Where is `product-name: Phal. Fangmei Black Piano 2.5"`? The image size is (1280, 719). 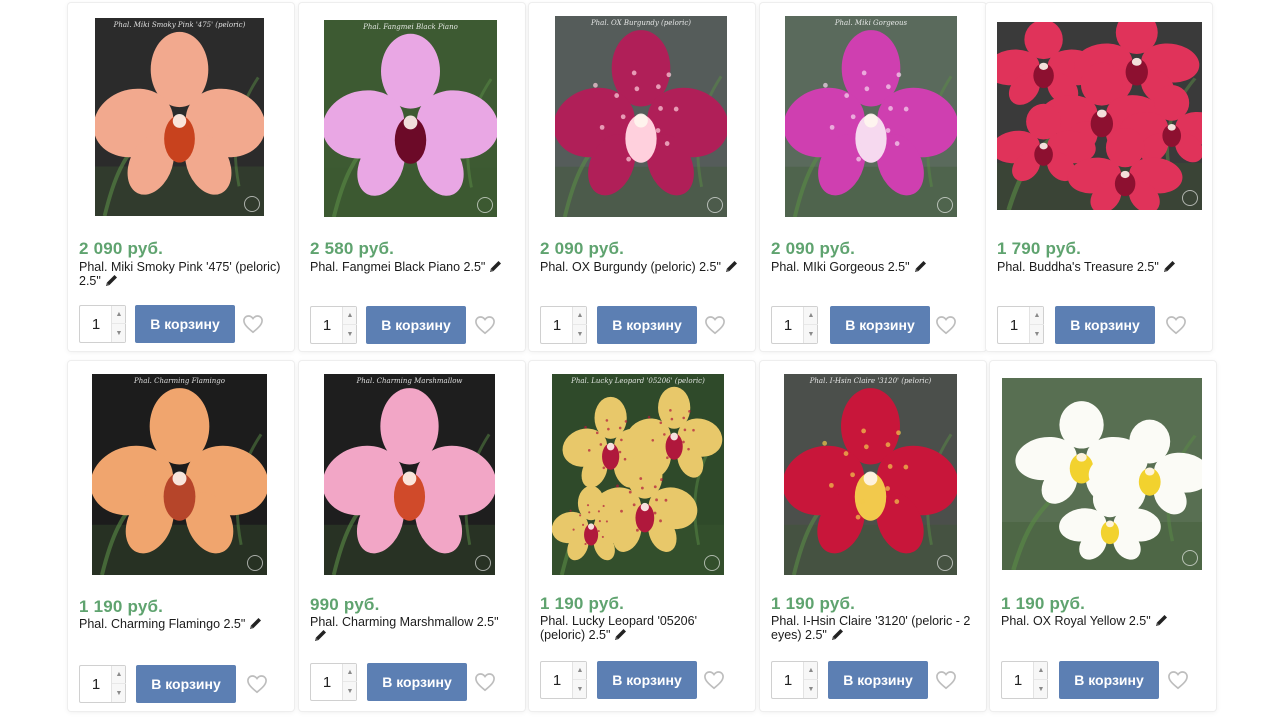
product-name: Phal. Fangmei Black Piano 2.5" is located at coordinates (411, 267).